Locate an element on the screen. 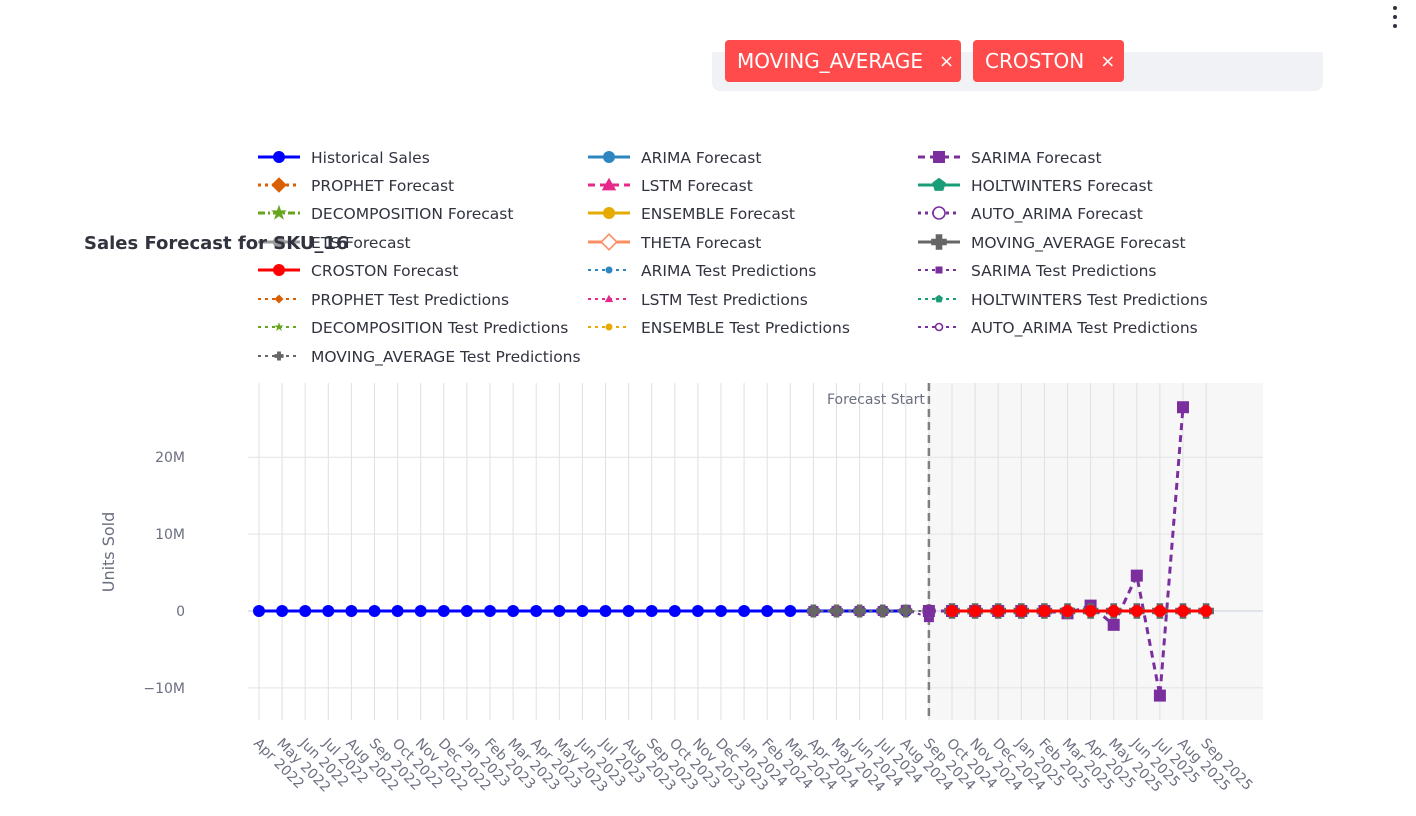  legend-label: ENSEMBLE Forecast is located at coordinates (718, 214).